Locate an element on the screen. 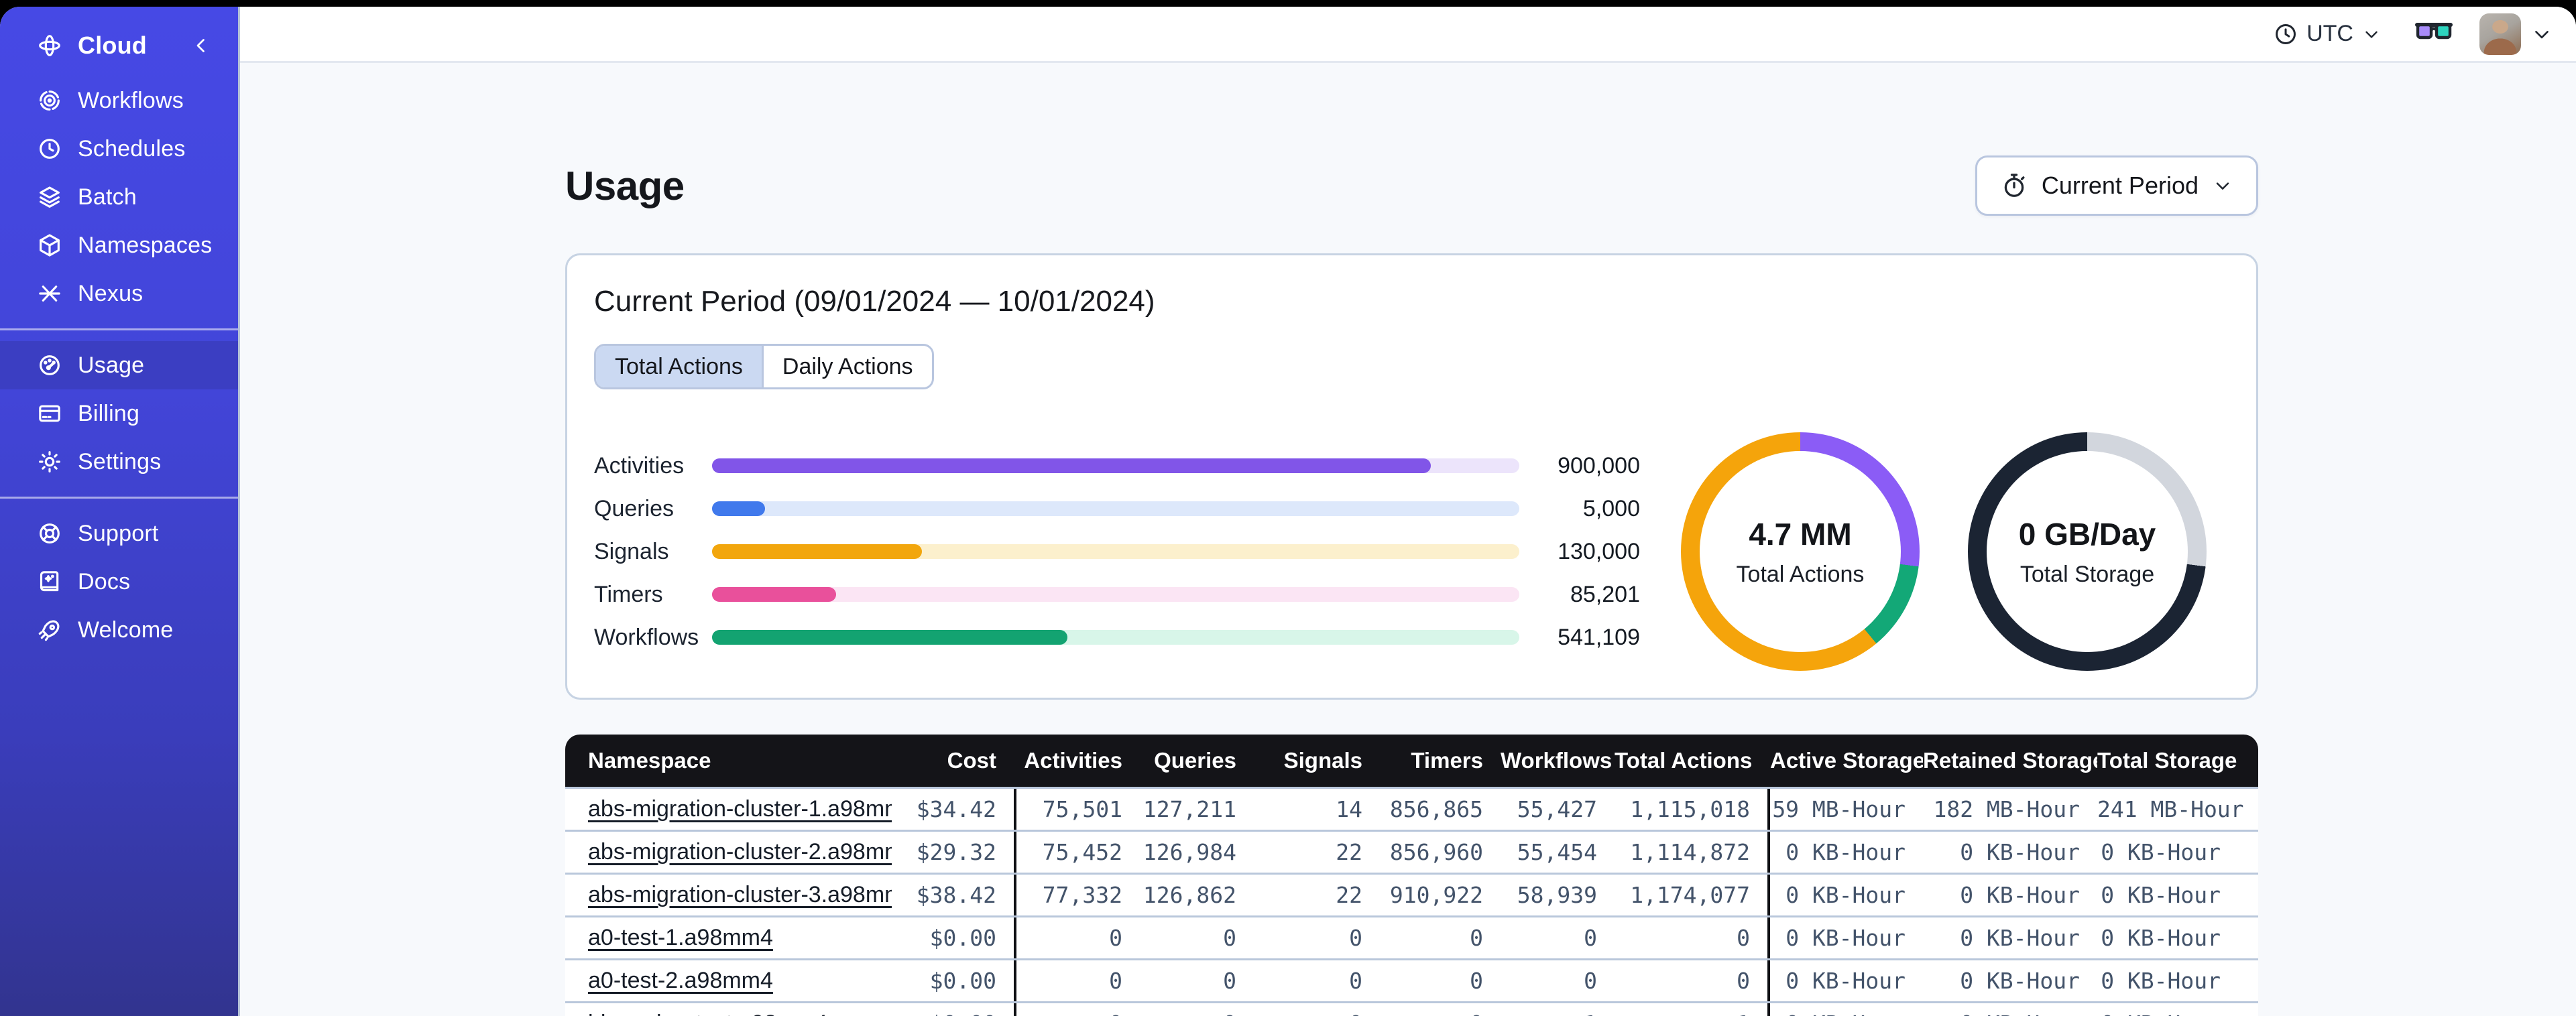 The height and width of the screenshot is (1016, 2576). sidebar-item-label: Nexus is located at coordinates (110, 293).